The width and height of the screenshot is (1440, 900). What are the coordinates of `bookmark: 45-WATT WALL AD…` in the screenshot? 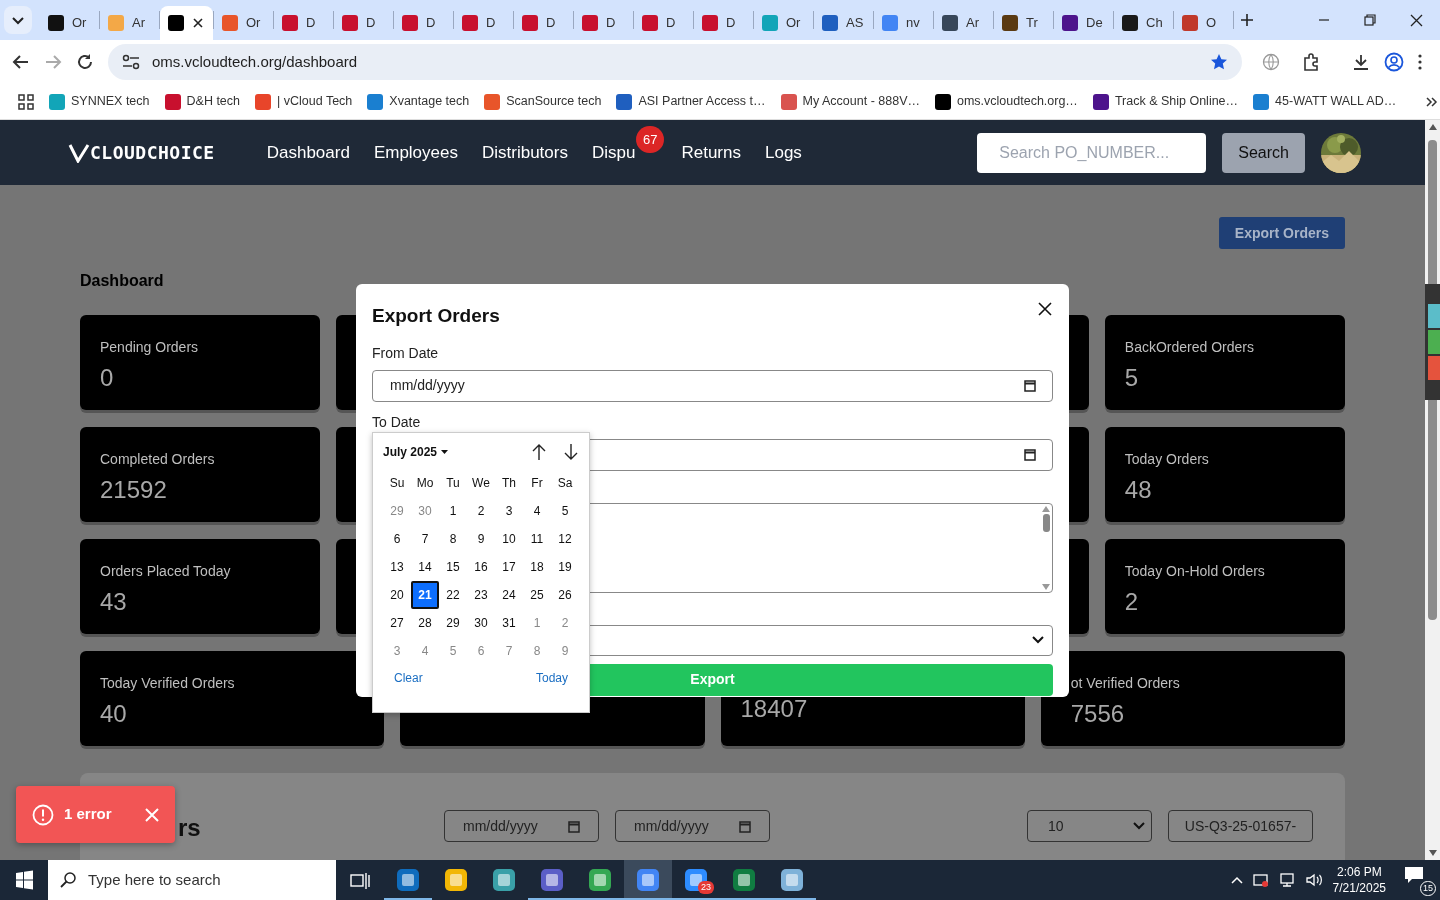 It's located at (1325, 101).